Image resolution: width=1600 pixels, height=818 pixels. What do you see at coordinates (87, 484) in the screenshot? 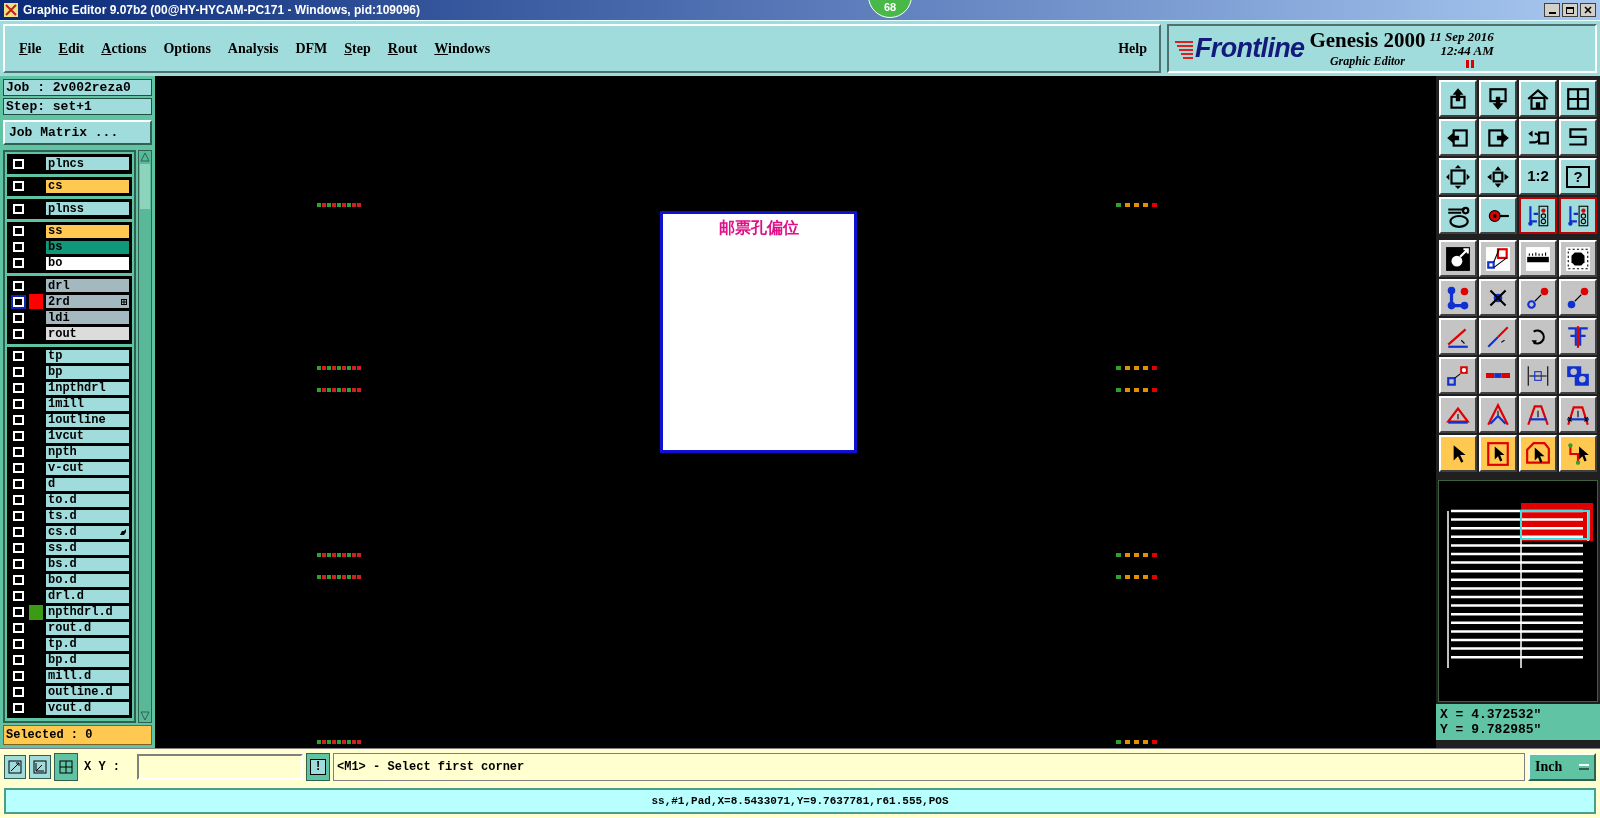
I see `layer-name-field: d` at bounding box center [87, 484].